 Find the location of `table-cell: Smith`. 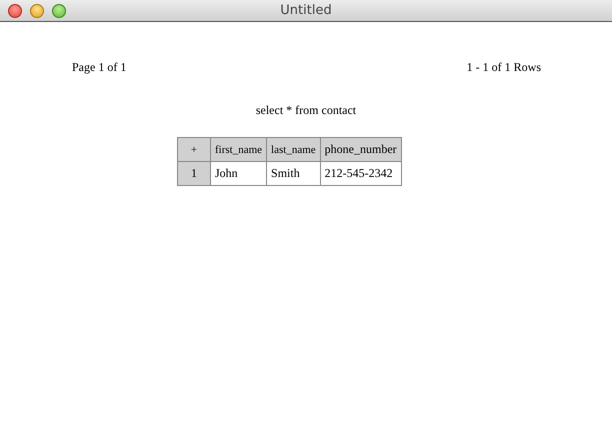

table-cell: Smith is located at coordinates (293, 174).